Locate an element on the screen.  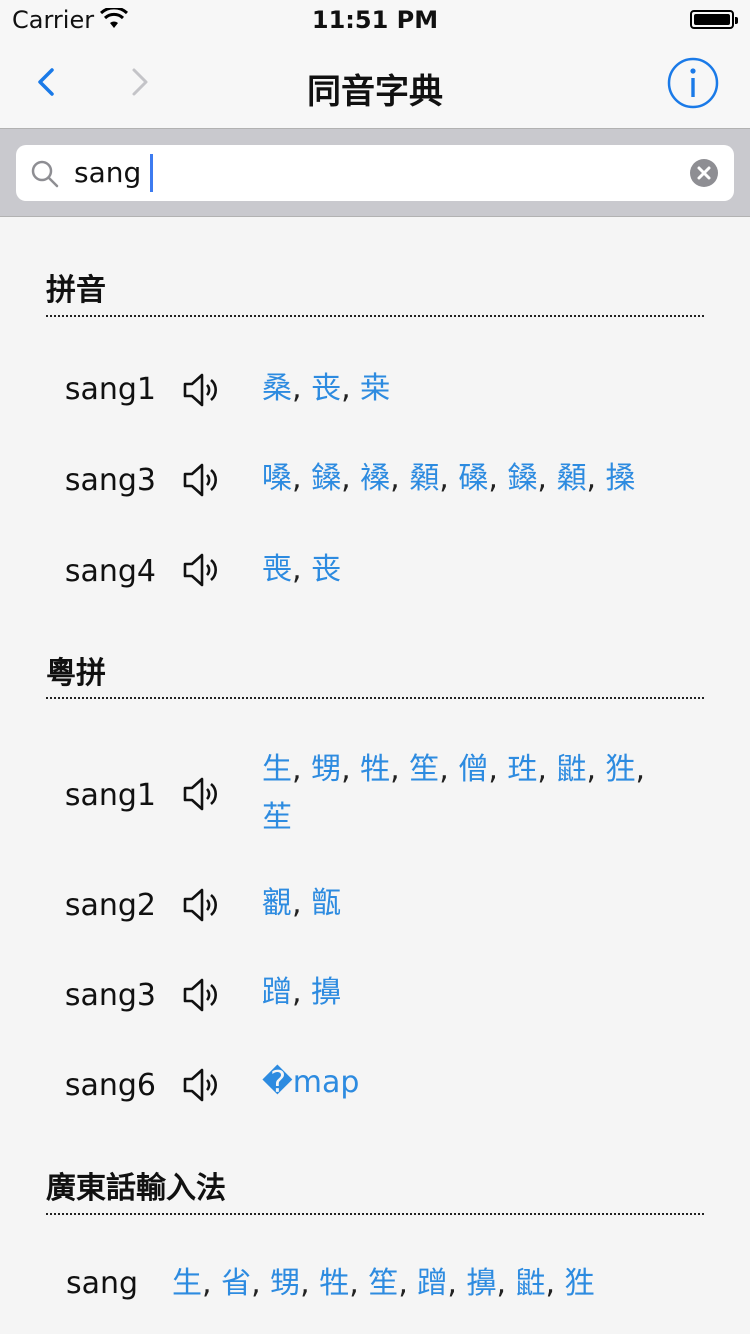
page-title: 同音字典 is located at coordinates (375, 92).